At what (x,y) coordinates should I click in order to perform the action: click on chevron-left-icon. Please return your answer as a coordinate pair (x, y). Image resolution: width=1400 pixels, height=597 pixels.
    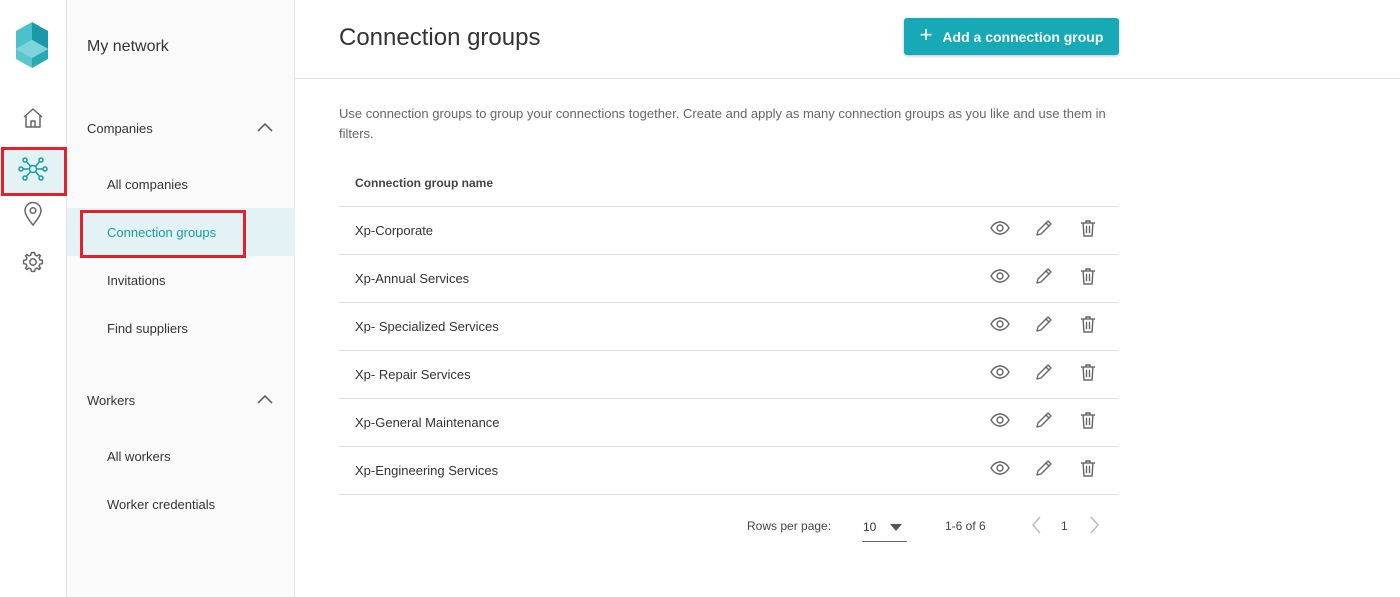
    Looking at the image, I should click on (1036, 525).